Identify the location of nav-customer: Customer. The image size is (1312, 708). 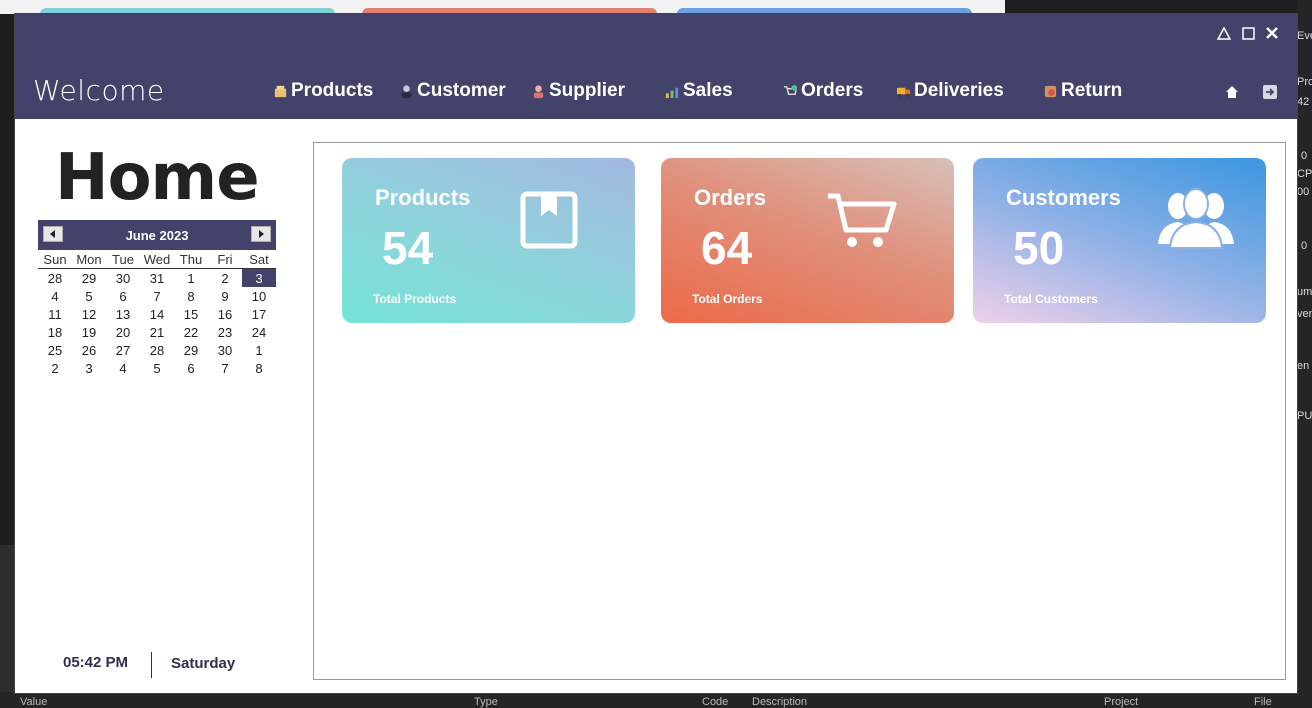
(452, 91).